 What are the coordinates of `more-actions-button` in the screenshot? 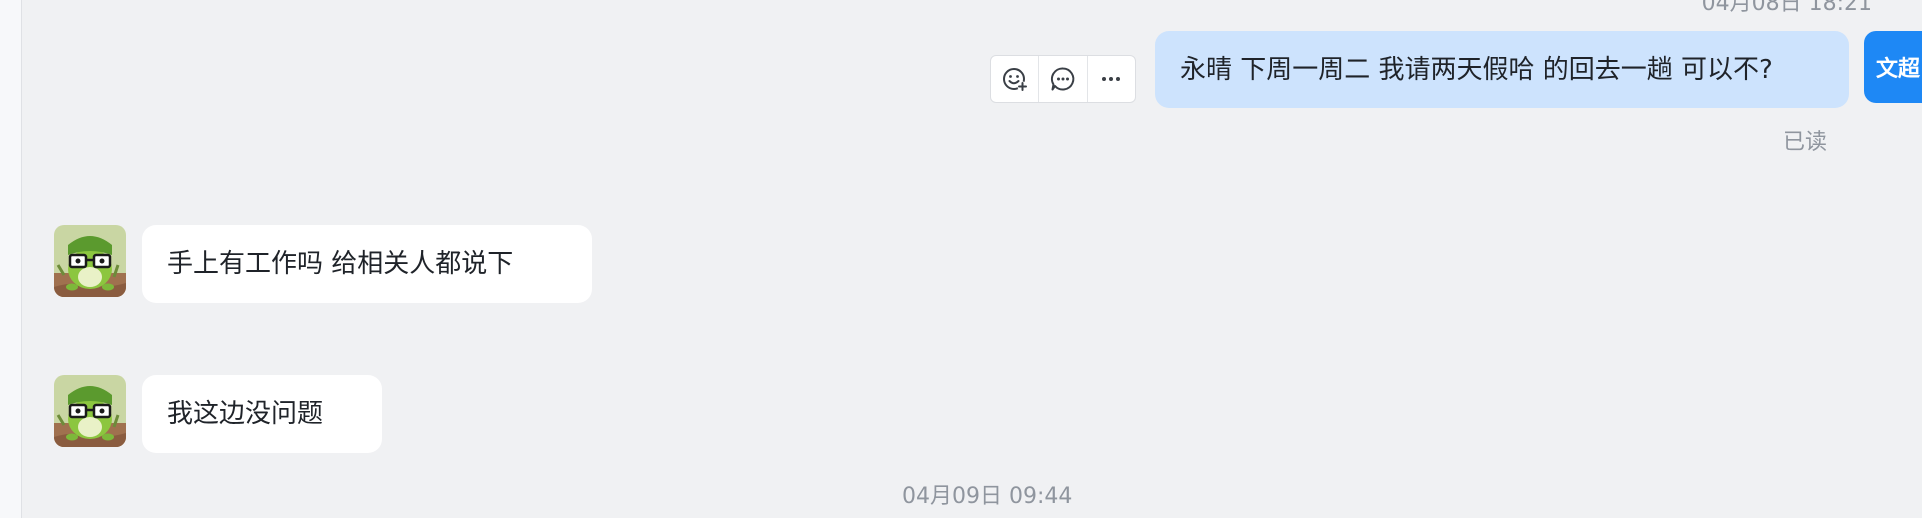 It's located at (1111, 79).